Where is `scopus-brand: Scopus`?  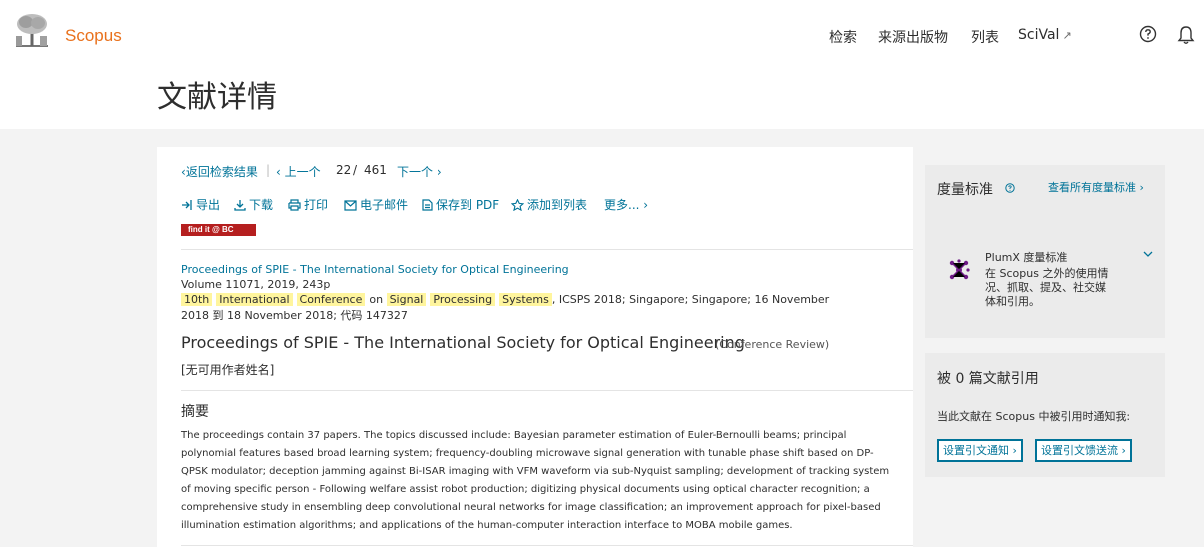
scopus-brand: Scopus is located at coordinates (93, 36).